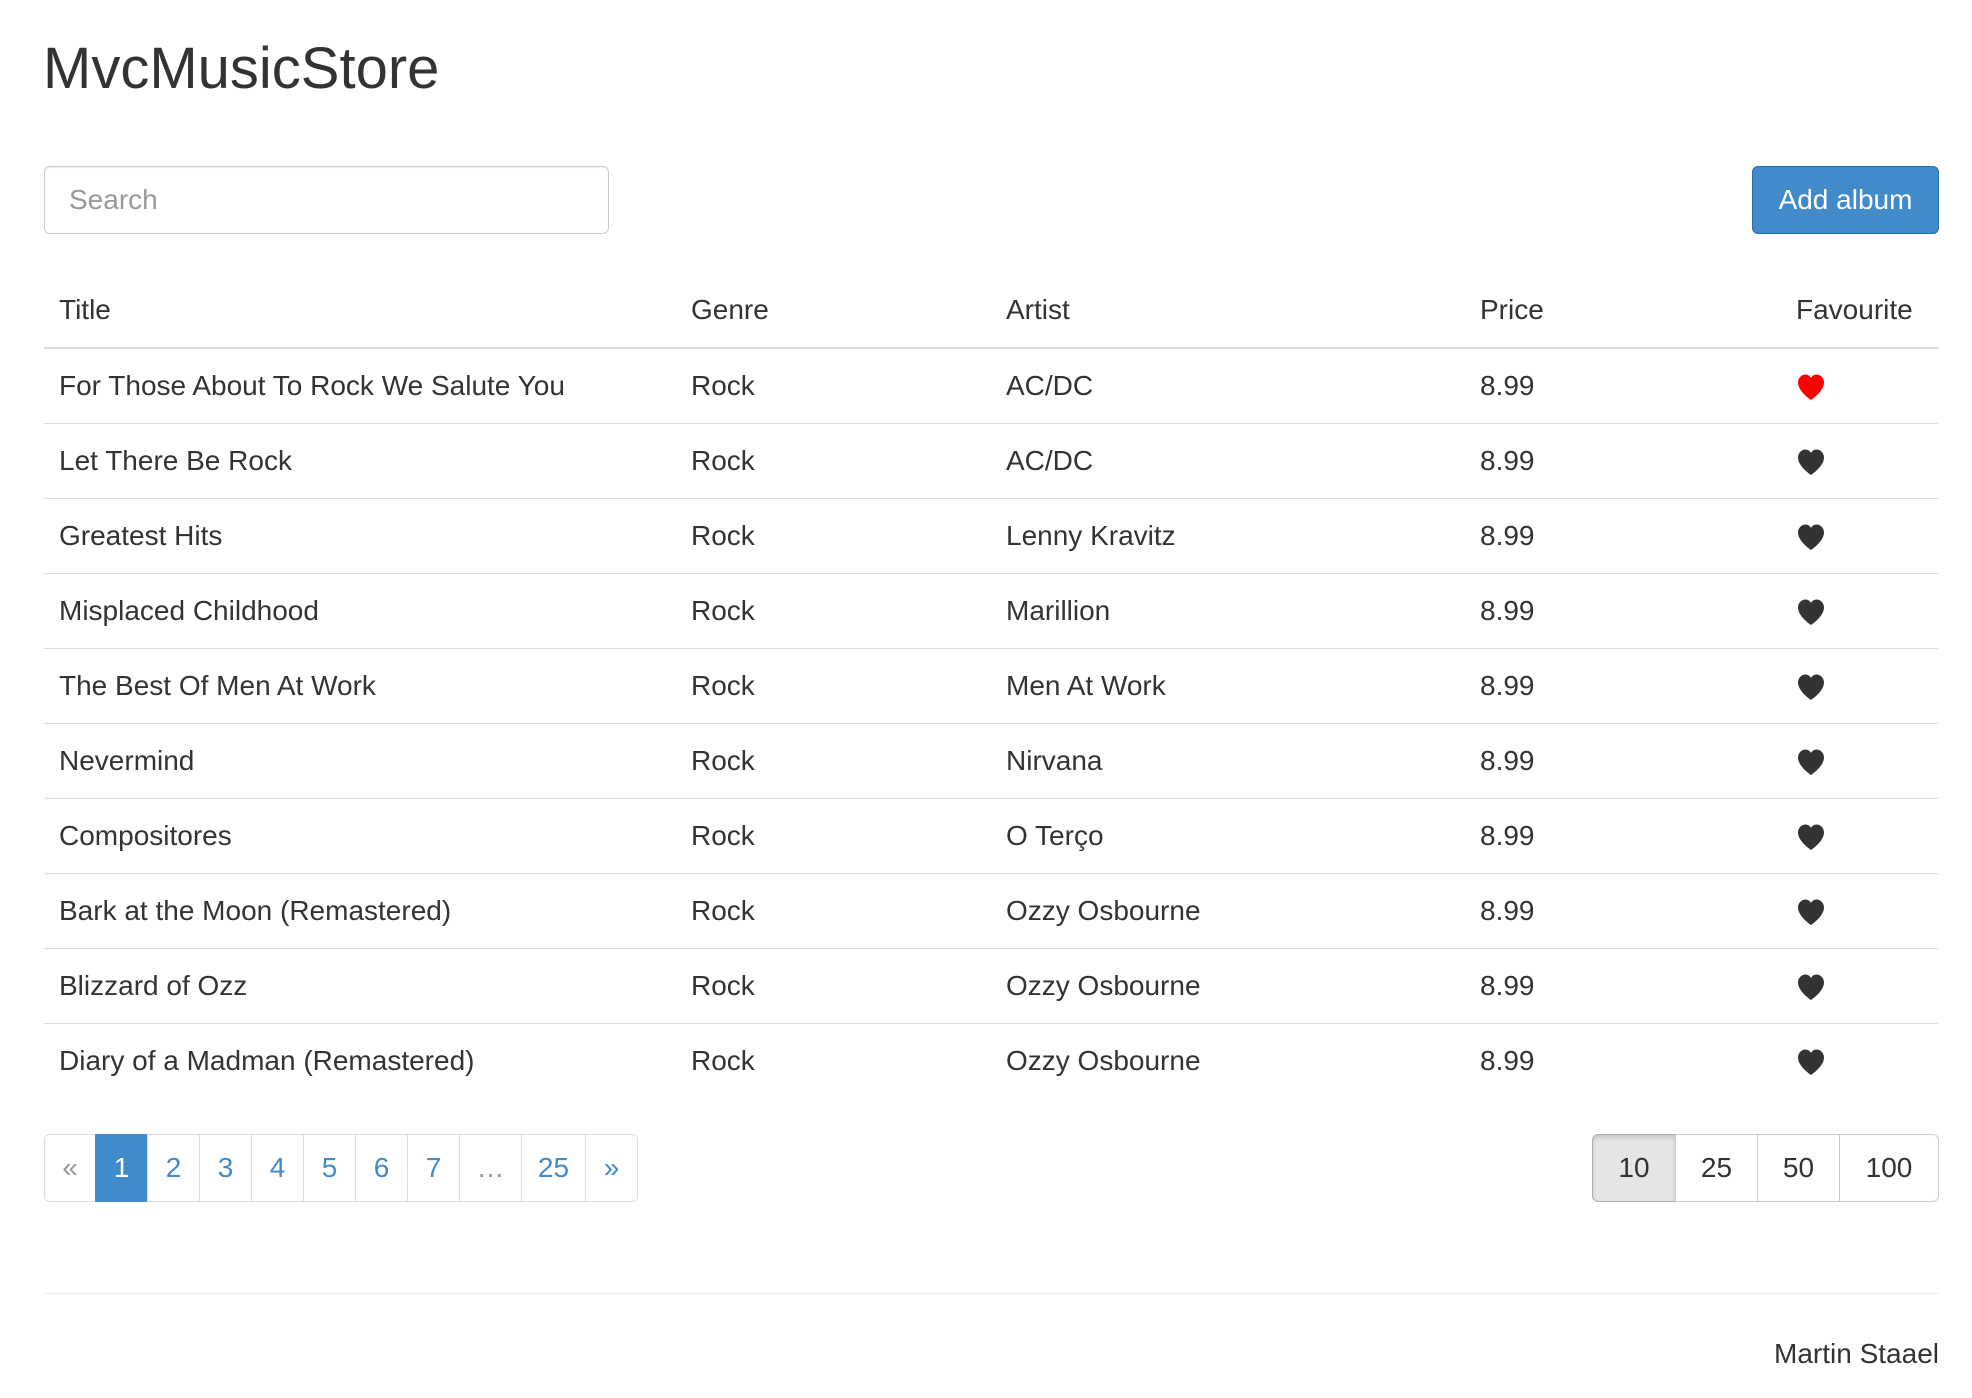 This screenshot has width=1972, height=1398. What do you see at coordinates (1716, 1168) in the screenshot?
I see `page-size-option-25: 25` at bounding box center [1716, 1168].